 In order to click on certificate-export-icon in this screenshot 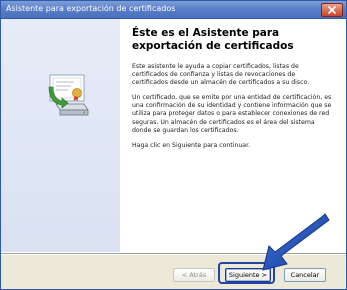, I will do `click(68, 95)`.